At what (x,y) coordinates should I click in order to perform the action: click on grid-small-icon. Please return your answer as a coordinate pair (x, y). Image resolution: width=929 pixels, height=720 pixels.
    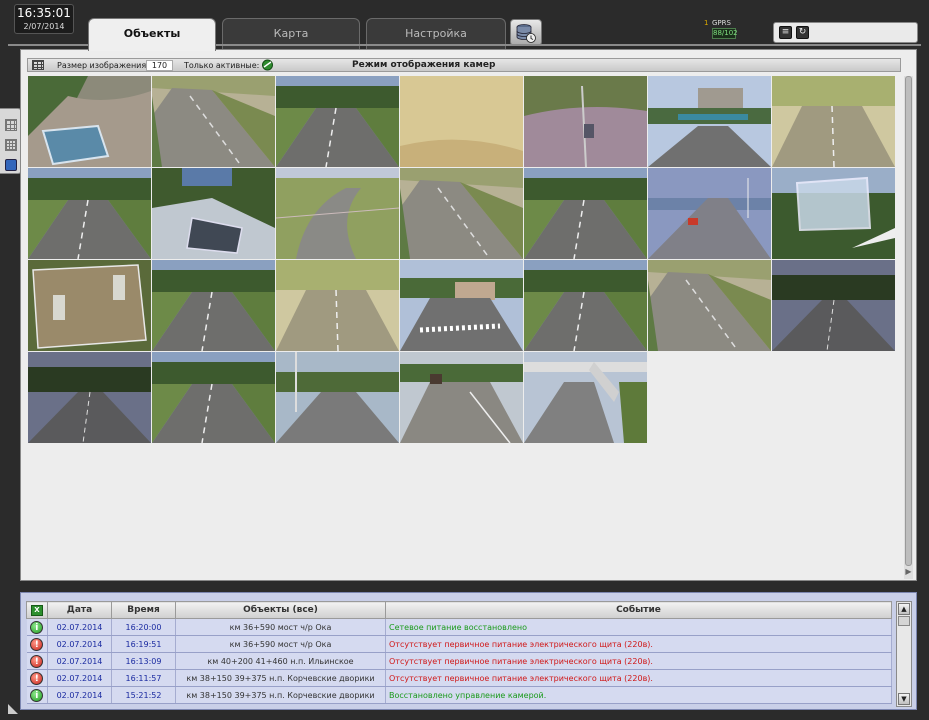
    Looking at the image, I should click on (11, 145).